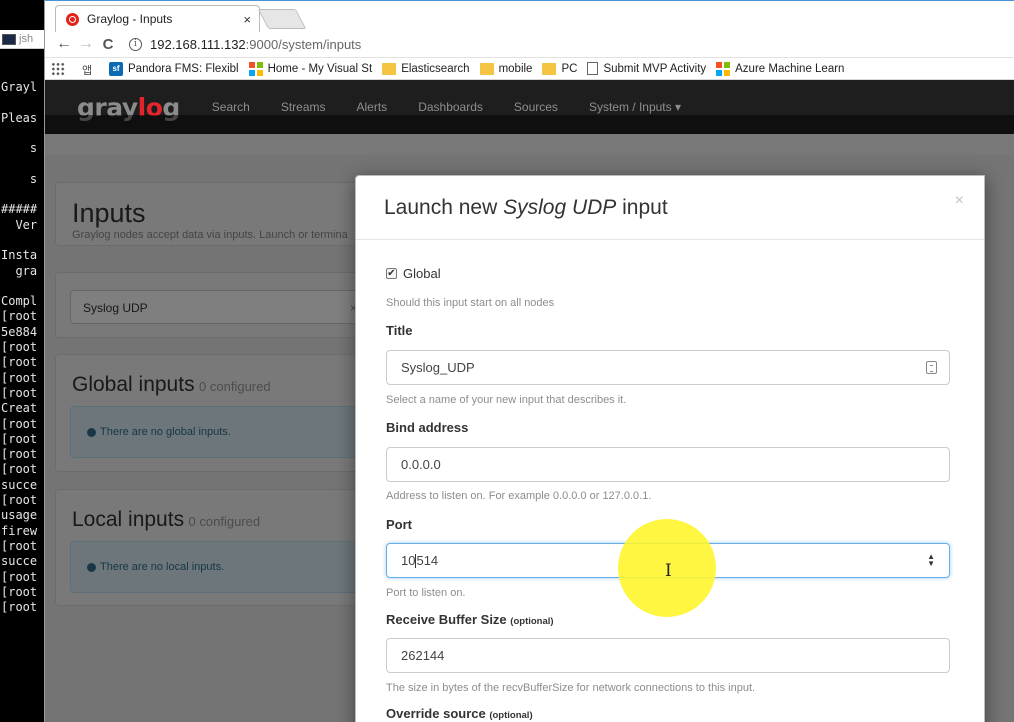 The height and width of the screenshot is (722, 1014). Describe the element at coordinates (505, 68) in the screenshot. I see `bookmark-item: mobile` at that location.